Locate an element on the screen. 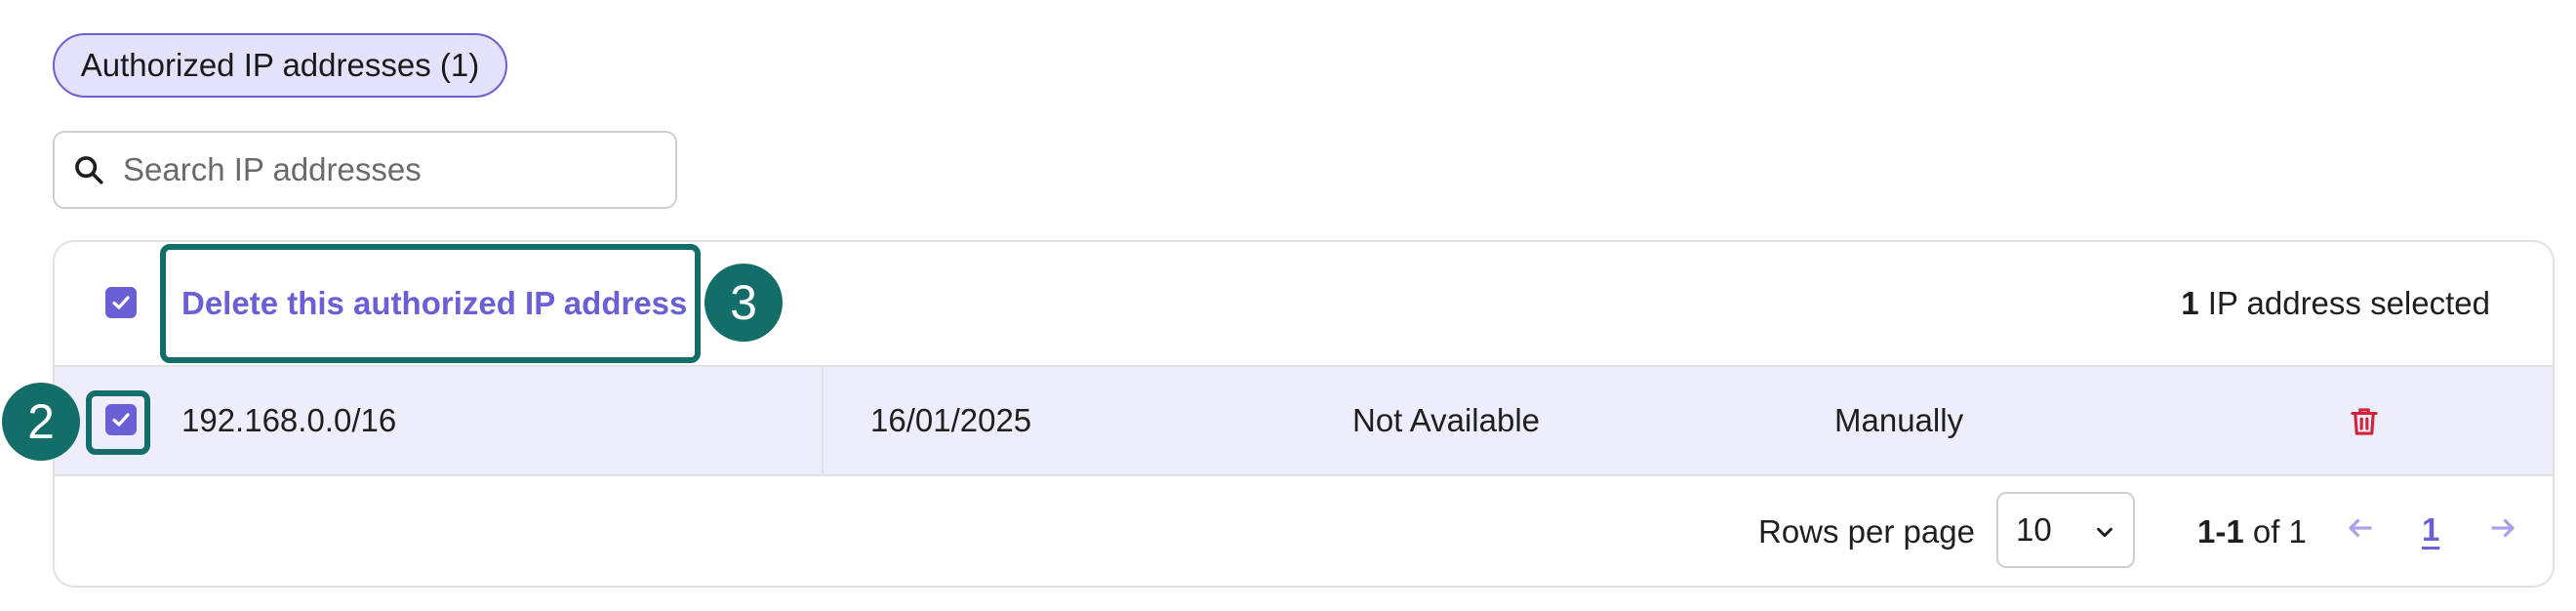 The height and width of the screenshot is (611, 2576). chip-label: Authorized IP addresses (1) is located at coordinates (280, 65).